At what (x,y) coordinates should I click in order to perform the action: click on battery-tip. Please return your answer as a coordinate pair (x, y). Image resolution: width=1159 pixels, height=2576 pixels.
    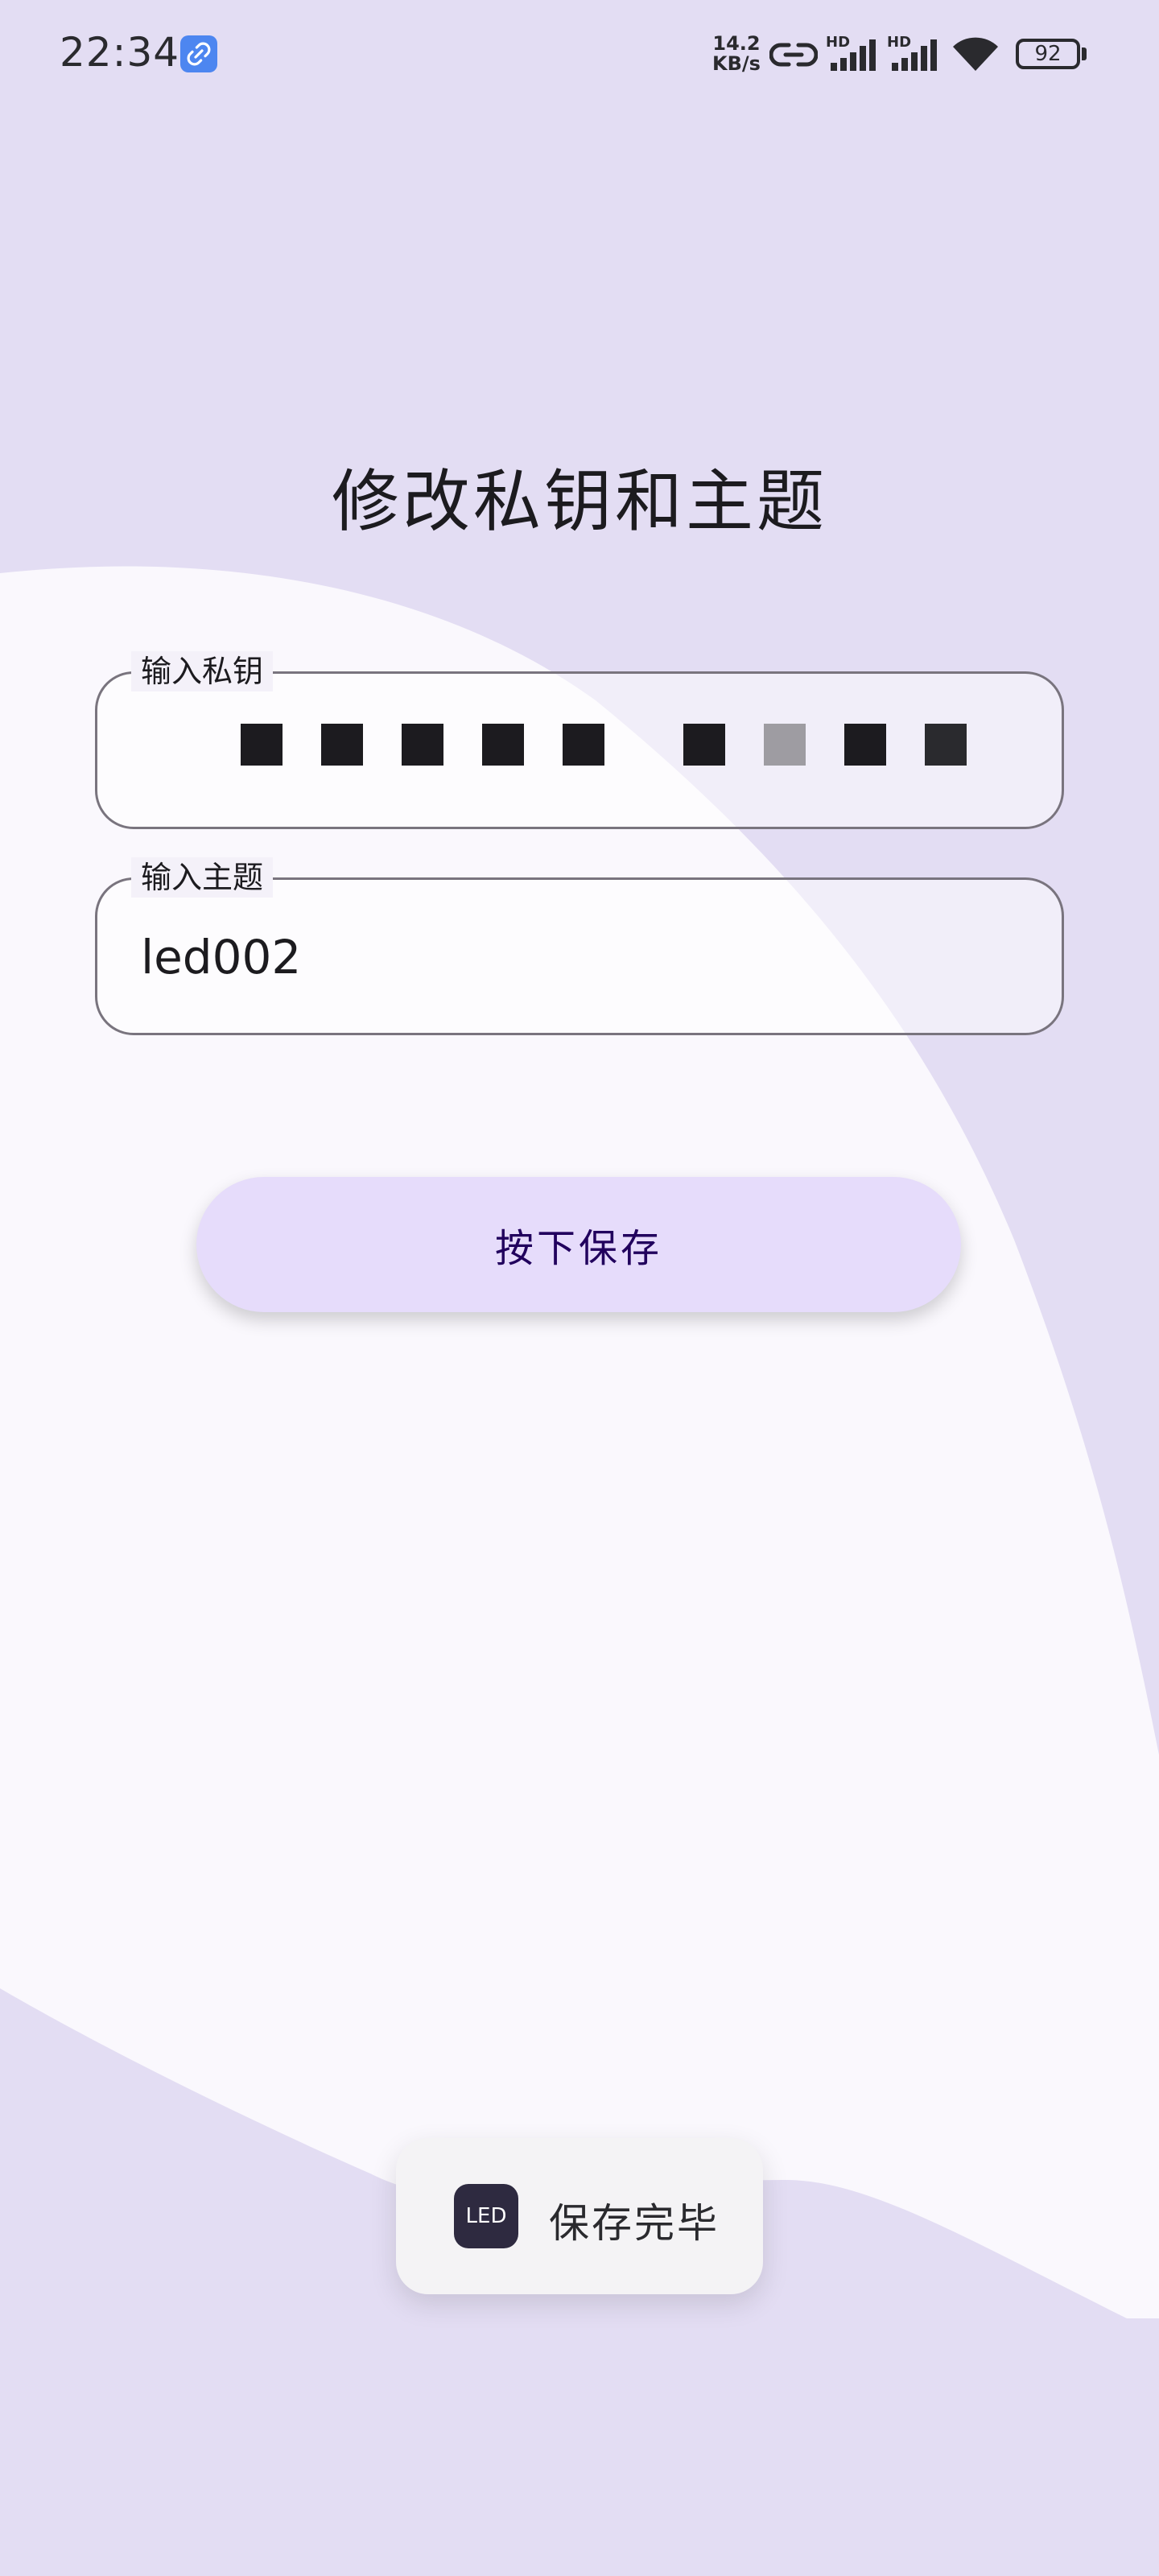
    Looking at the image, I should click on (1084, 53).